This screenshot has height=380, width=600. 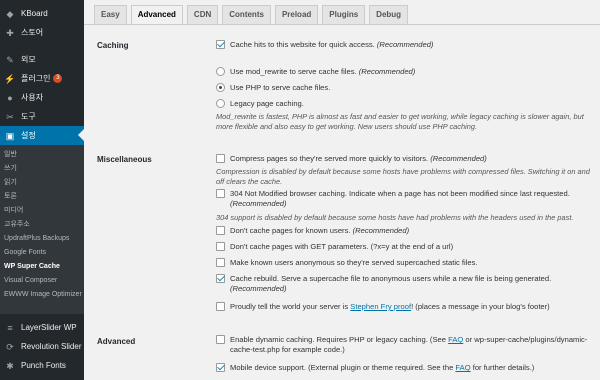 I want to click on submenu-item-writing: 쓰기, so click(x=42, y=169).